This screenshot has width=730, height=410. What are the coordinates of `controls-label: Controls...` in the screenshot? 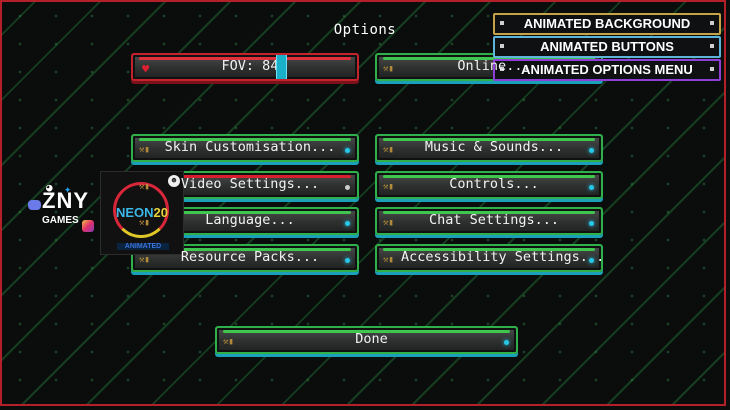 It's located at (494, 184).